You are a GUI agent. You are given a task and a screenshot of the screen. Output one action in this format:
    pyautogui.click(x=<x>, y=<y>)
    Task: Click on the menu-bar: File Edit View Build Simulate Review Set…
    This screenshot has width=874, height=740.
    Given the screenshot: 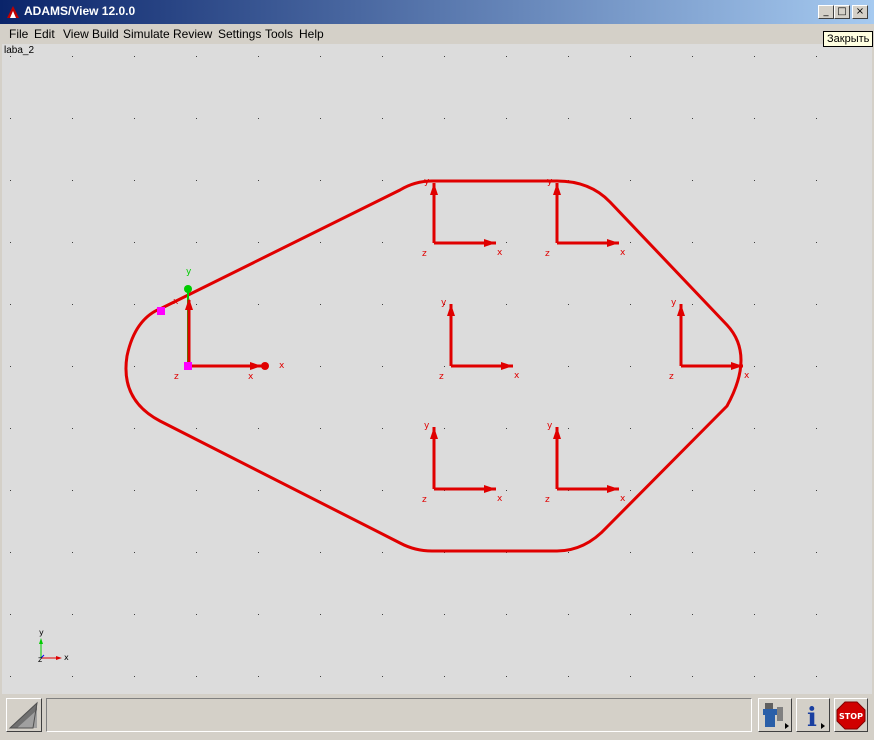 What is the action you would take?
    pyautogui.click(x=437, y=34)
    